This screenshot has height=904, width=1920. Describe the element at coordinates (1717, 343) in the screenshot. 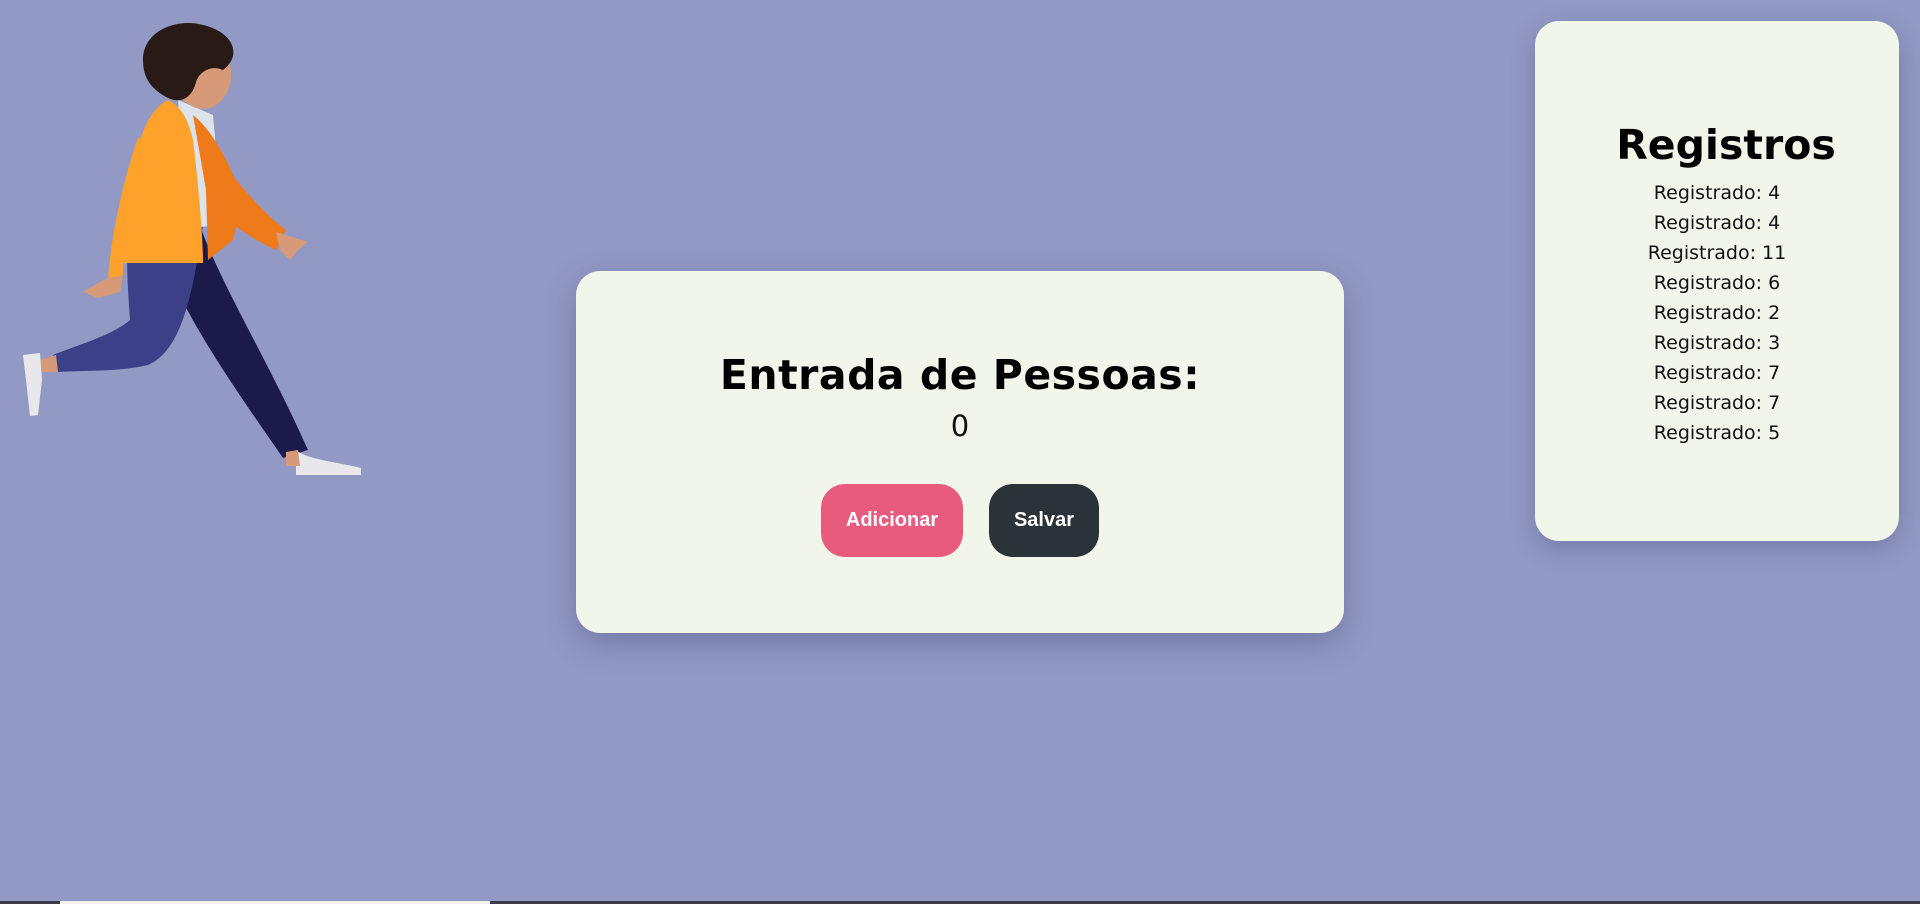

I see `list-item: Registrado: 3` at that location.